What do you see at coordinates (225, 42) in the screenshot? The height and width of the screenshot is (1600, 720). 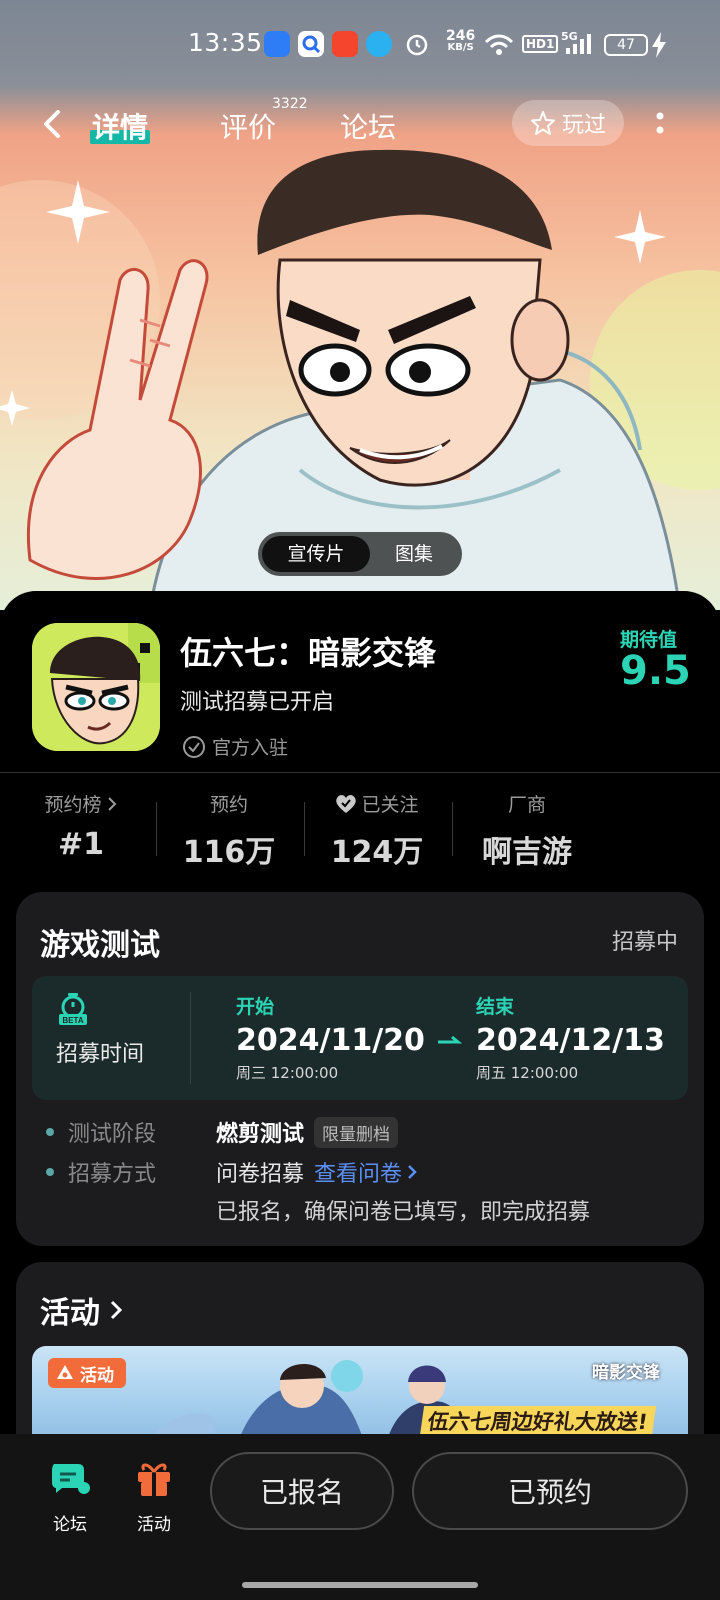 I see `status-time: 13:35` at bounding box center [225, 42].